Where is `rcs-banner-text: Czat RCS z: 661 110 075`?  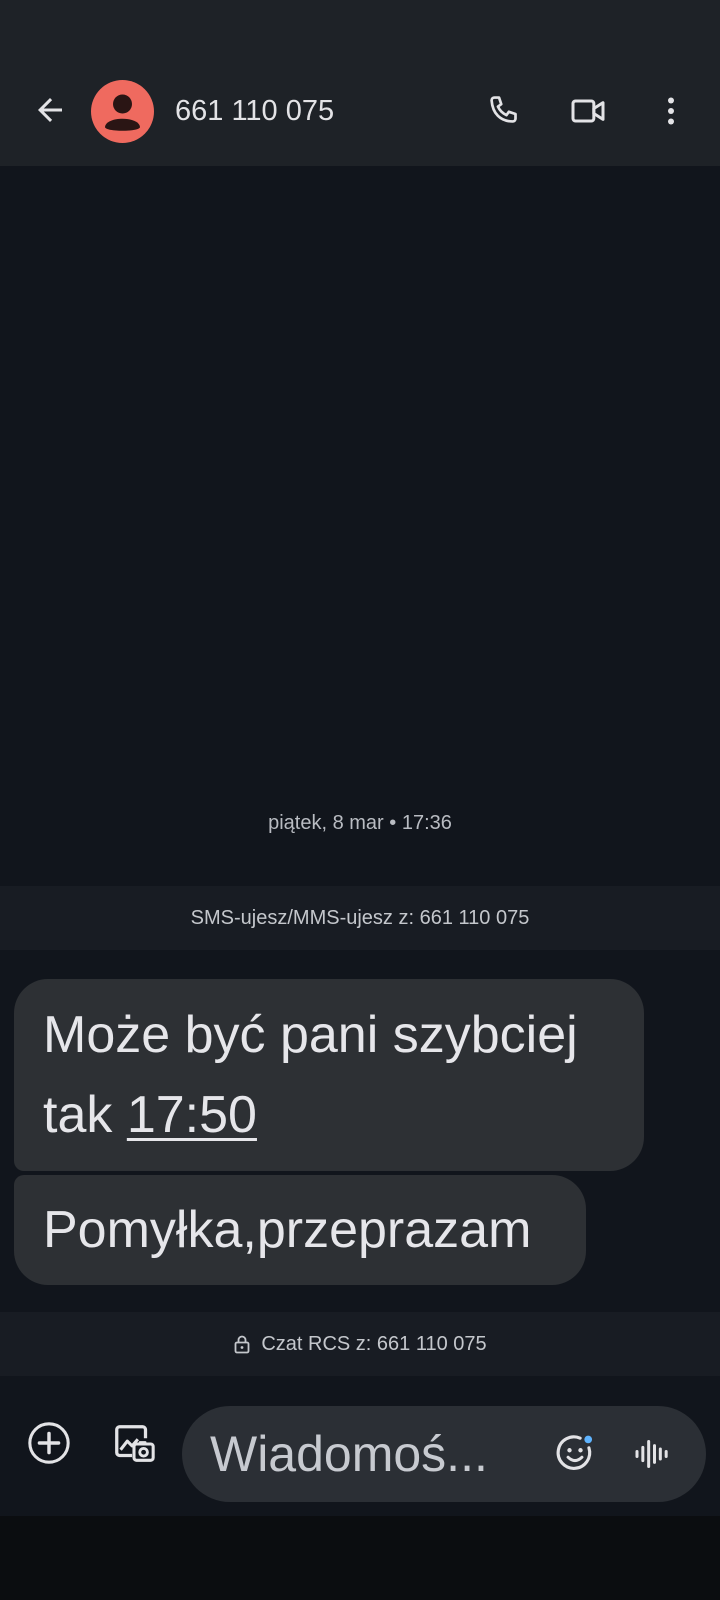 rcs-banner-text: Czat RCS z: 661 110 075 is located at coordinates (374, 1343).